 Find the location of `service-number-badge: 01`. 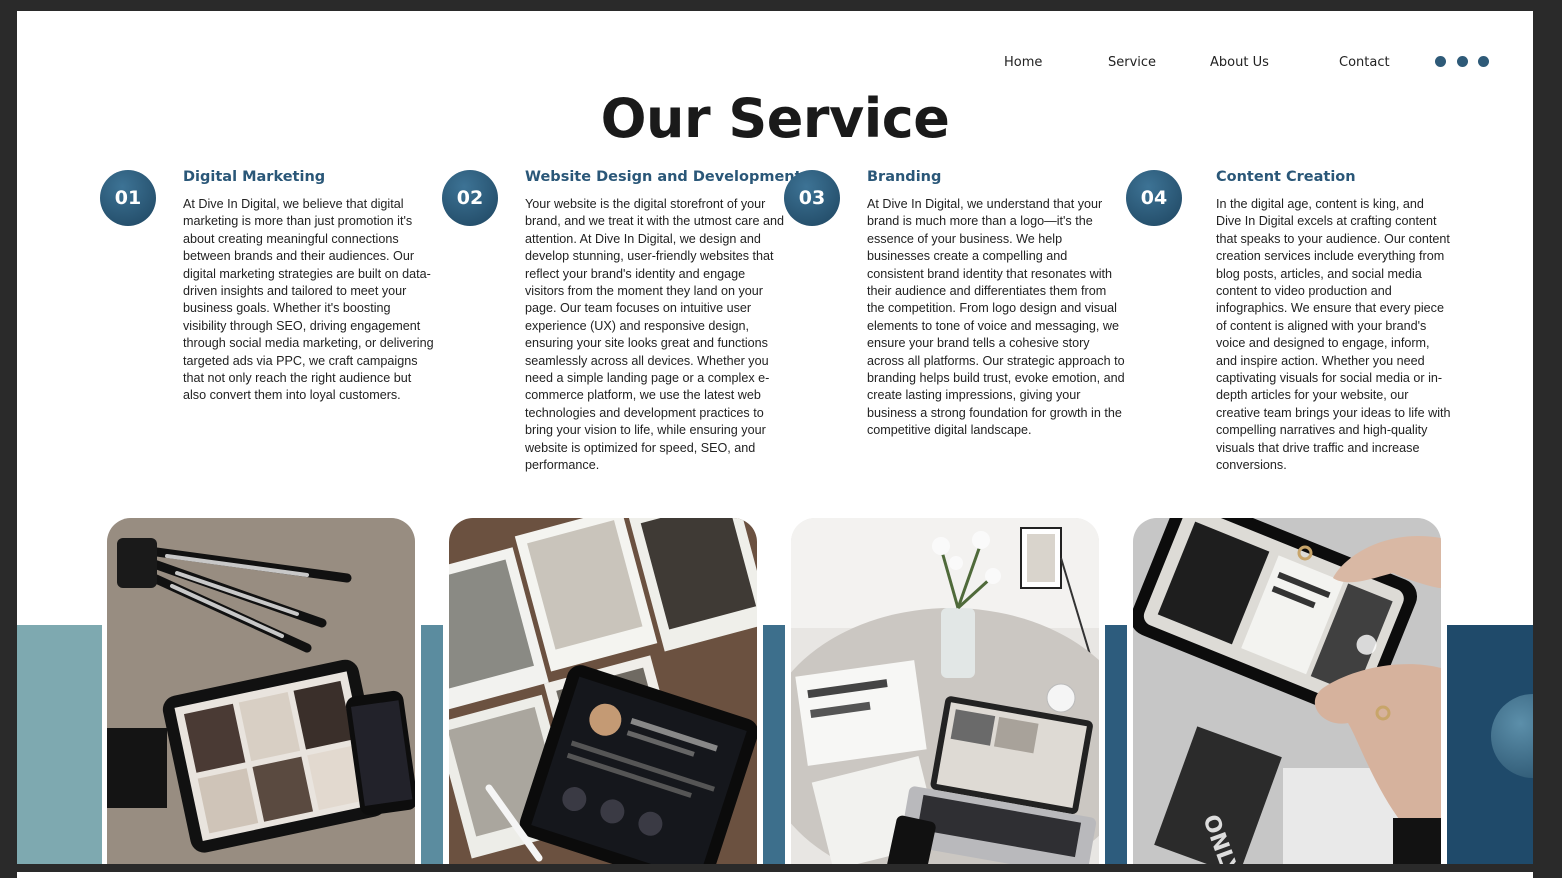

service-number-badge: 01 is located at coordinates (128, 198).